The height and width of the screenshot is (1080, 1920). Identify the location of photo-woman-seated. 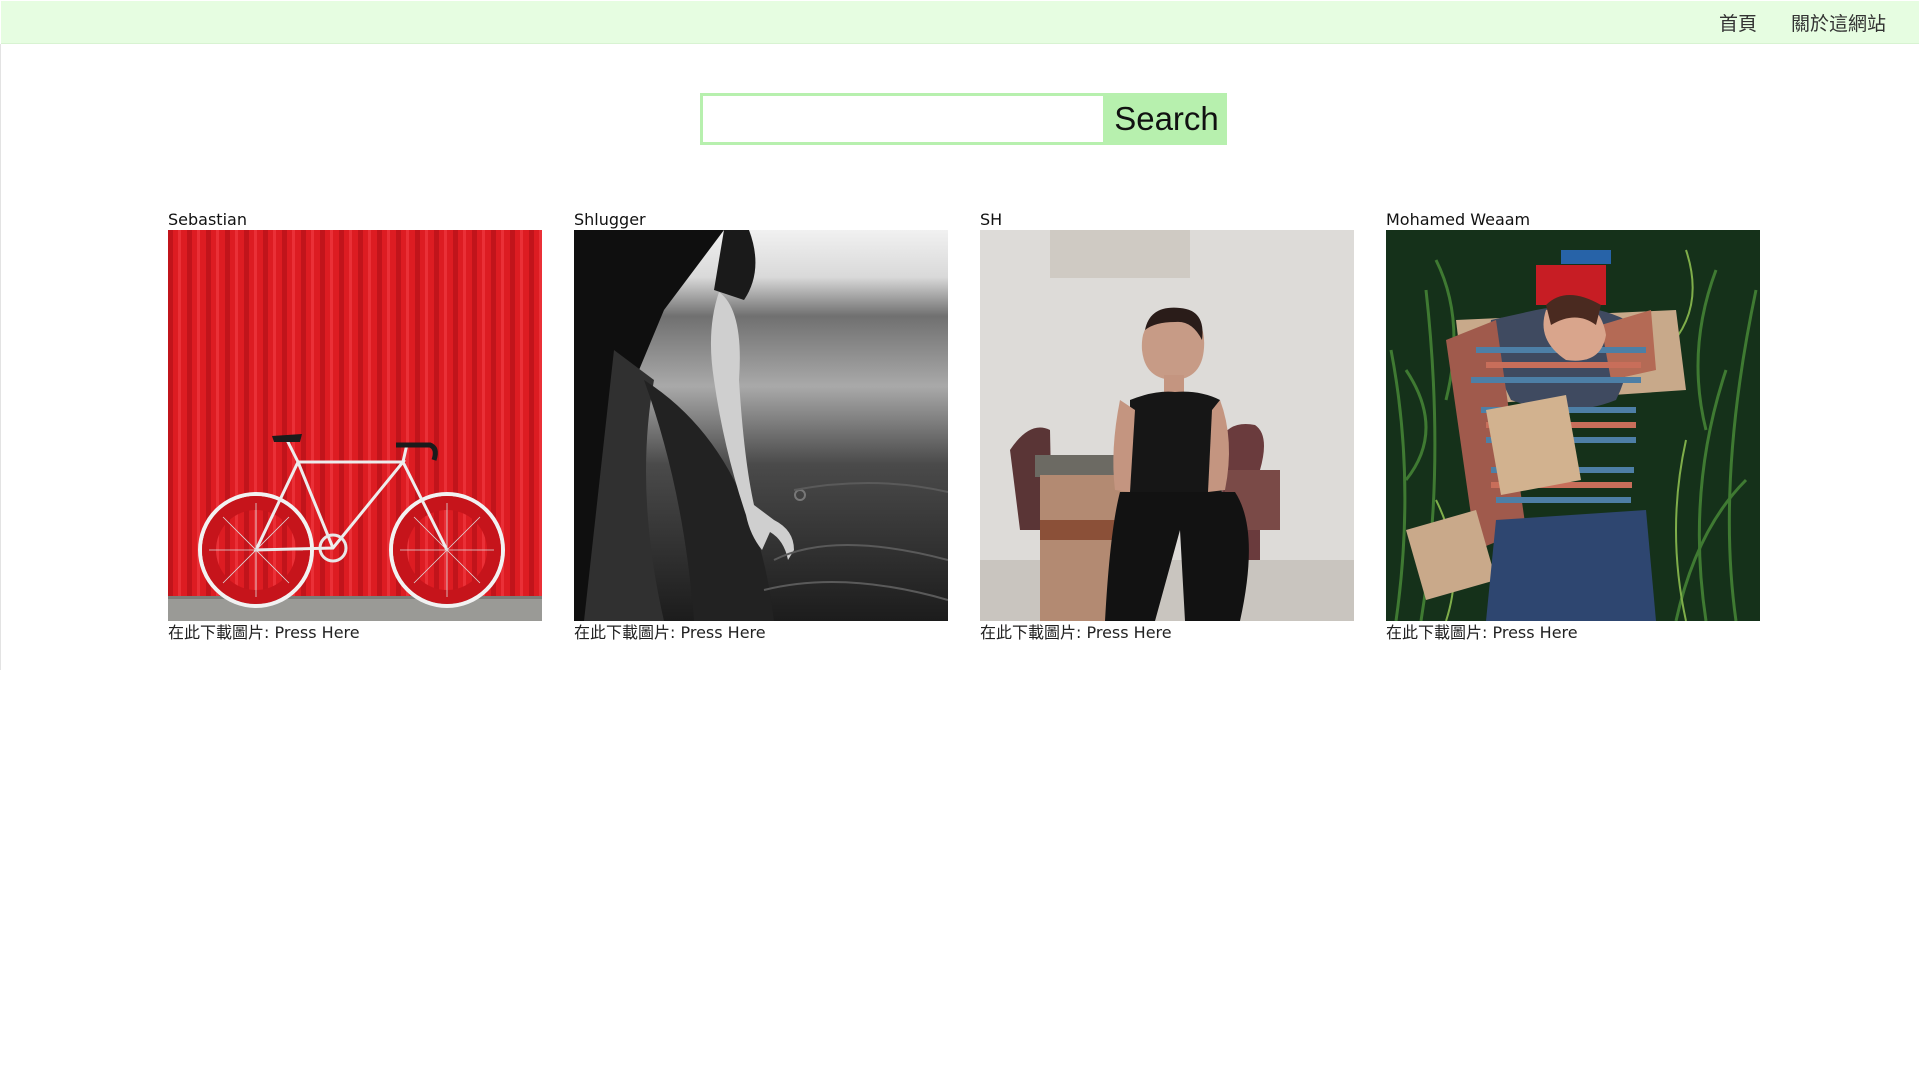
(1167, 425).